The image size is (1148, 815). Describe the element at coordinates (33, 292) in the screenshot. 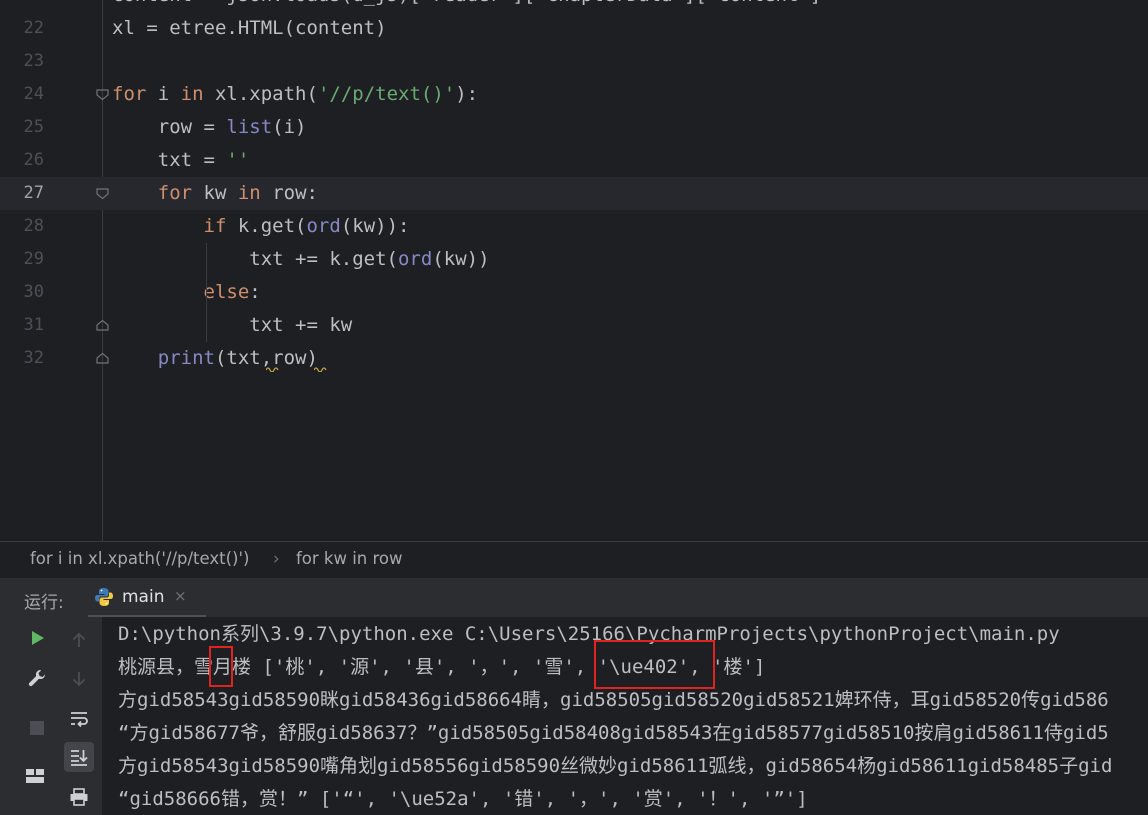

I see `line-number: 30` at that location.